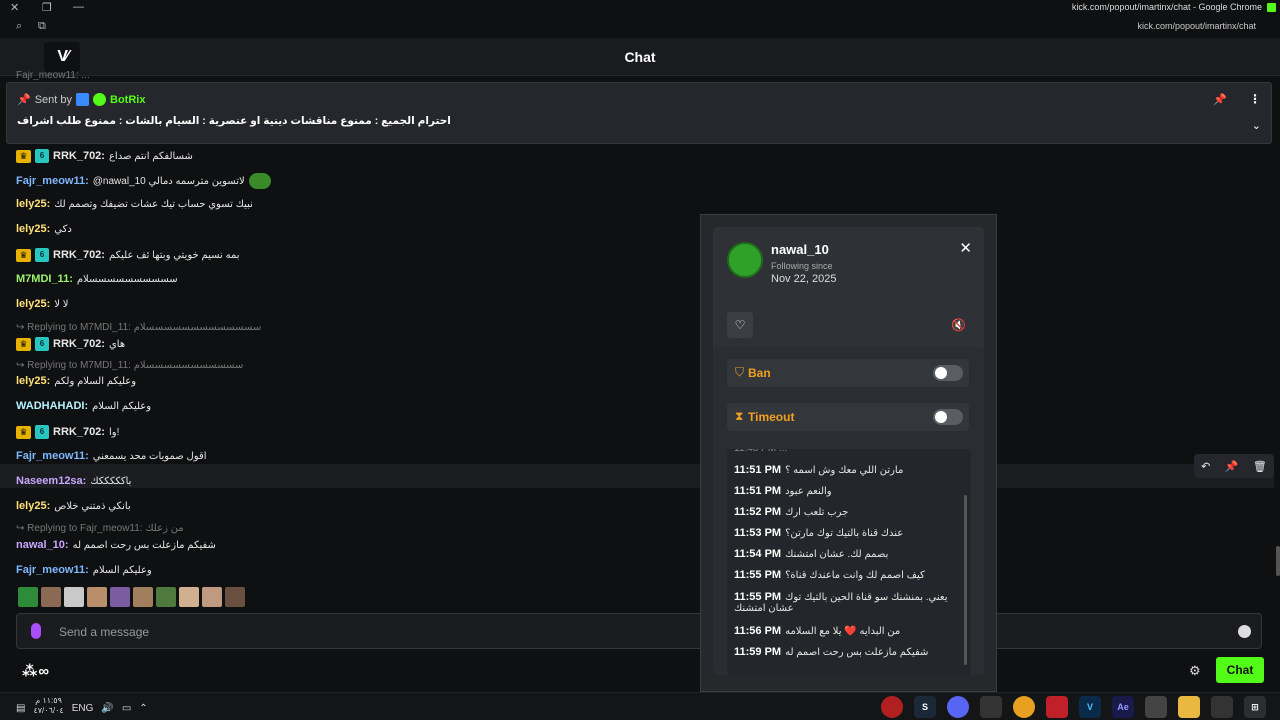 This screenshot has width=1280, height=720. I want to click on mic-icon, so click(36, 631).